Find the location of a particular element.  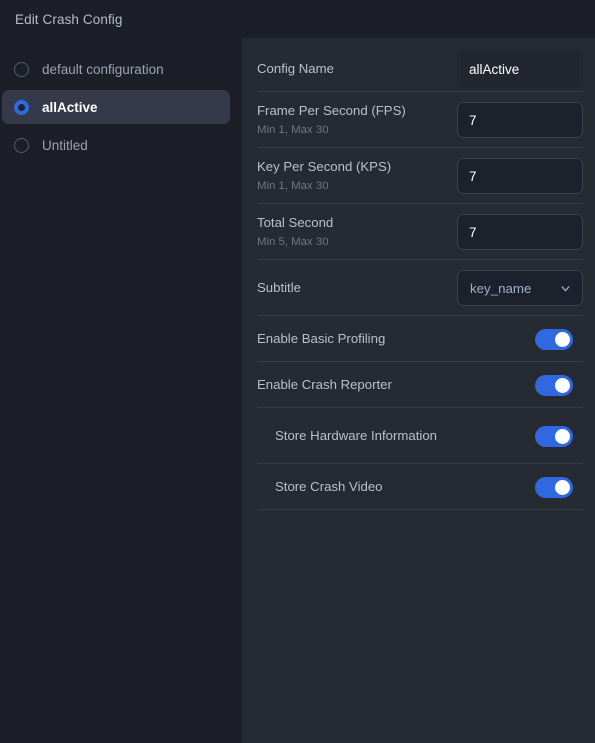

sidebar-item-label: default configuration is located at coordinates (103, 69).